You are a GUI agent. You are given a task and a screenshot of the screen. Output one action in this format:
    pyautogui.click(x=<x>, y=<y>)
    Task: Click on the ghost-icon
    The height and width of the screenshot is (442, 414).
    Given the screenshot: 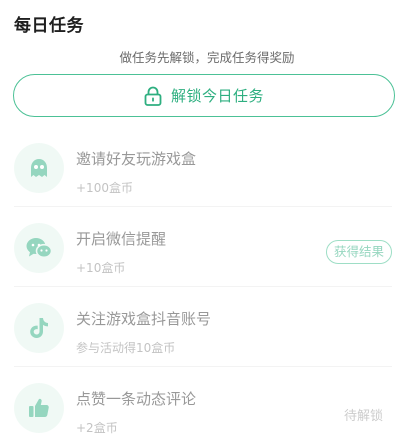 What is the action you would take?
    pyautogui.click(x=39, y=168)
    